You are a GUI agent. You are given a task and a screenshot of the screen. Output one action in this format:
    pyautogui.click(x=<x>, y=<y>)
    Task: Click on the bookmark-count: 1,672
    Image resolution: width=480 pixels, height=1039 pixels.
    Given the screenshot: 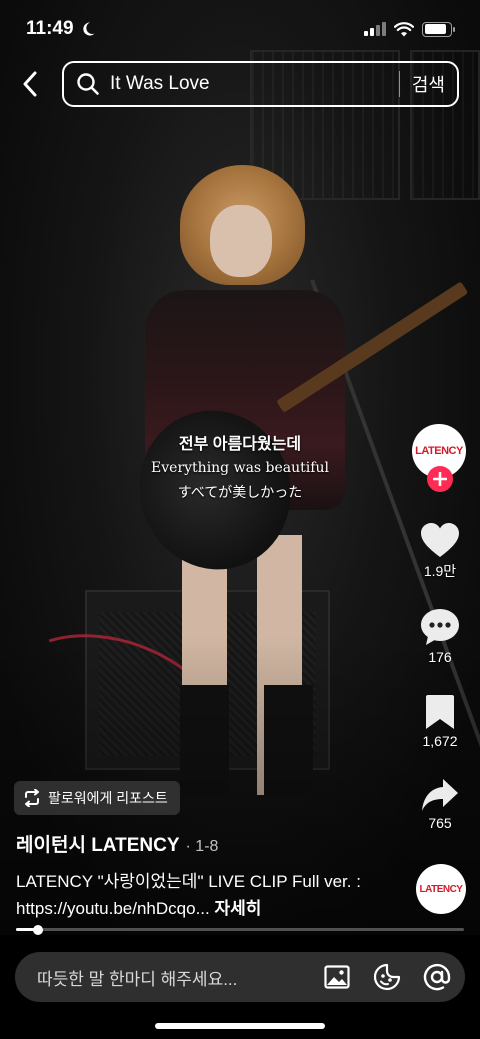 What is the action you would take?
    pyautogui.click(x=440, y=741)
    